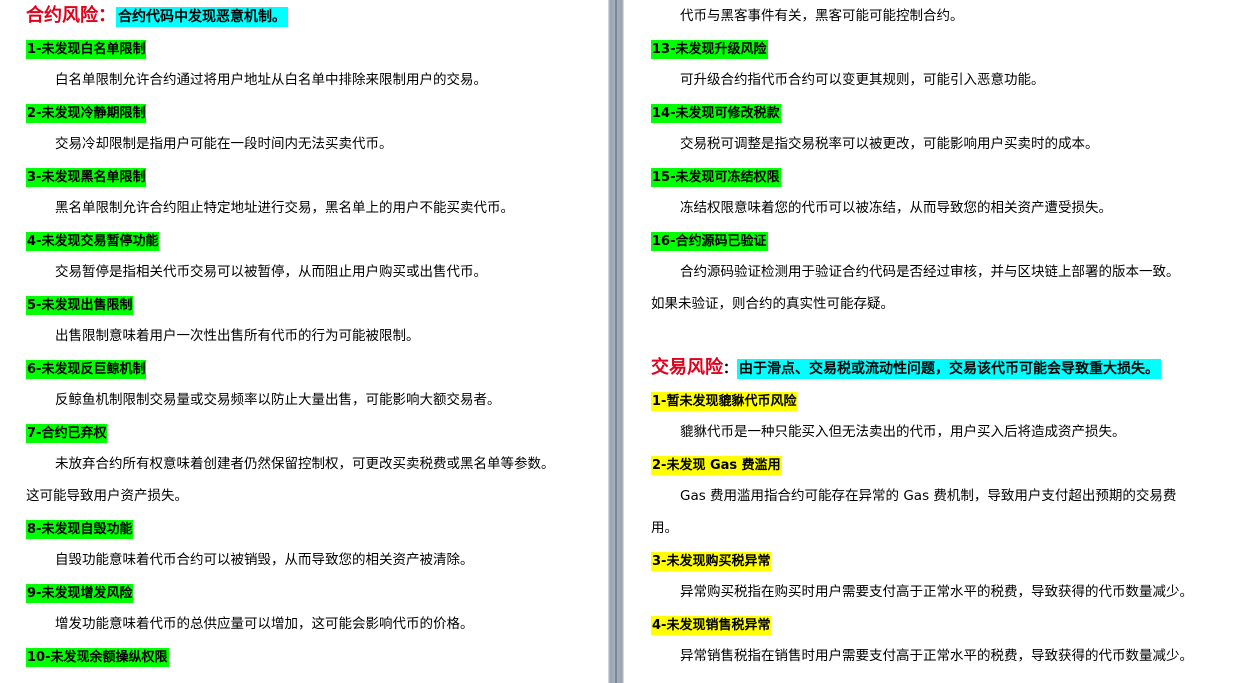  I want to click on check-item-header: 3-未发现黑名单限制, so click(86, 177).